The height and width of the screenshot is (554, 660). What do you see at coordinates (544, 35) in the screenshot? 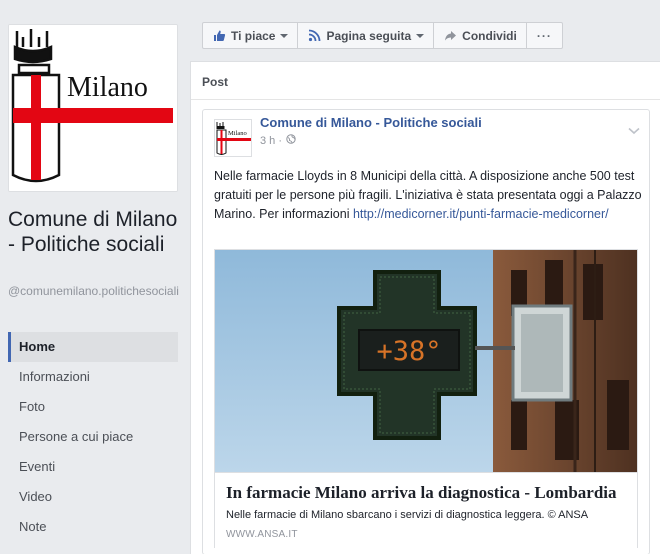
I see `more-options-button: ···` at bounding box center [544, 35].